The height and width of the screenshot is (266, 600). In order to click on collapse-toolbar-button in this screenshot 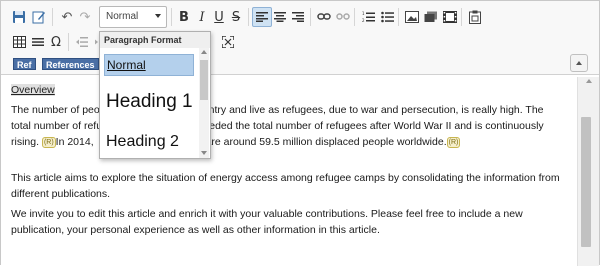, I will do `click(579, 63)`.